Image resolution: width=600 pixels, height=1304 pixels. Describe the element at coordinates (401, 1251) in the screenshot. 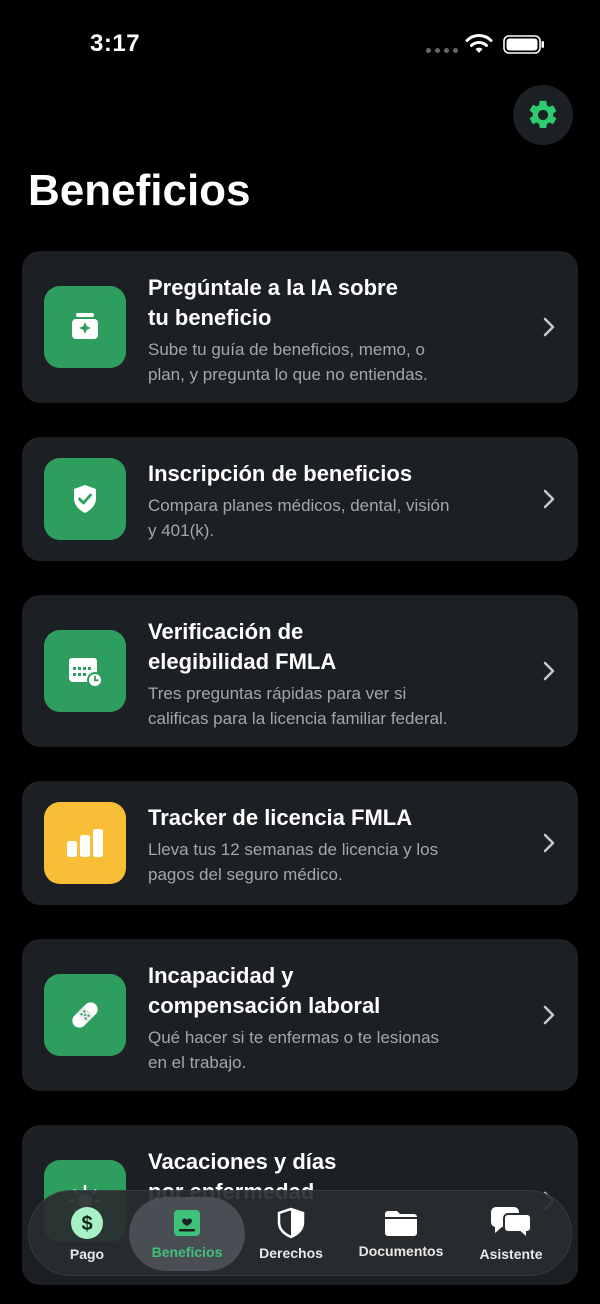

I see `tab-label: Documentos` at that location.